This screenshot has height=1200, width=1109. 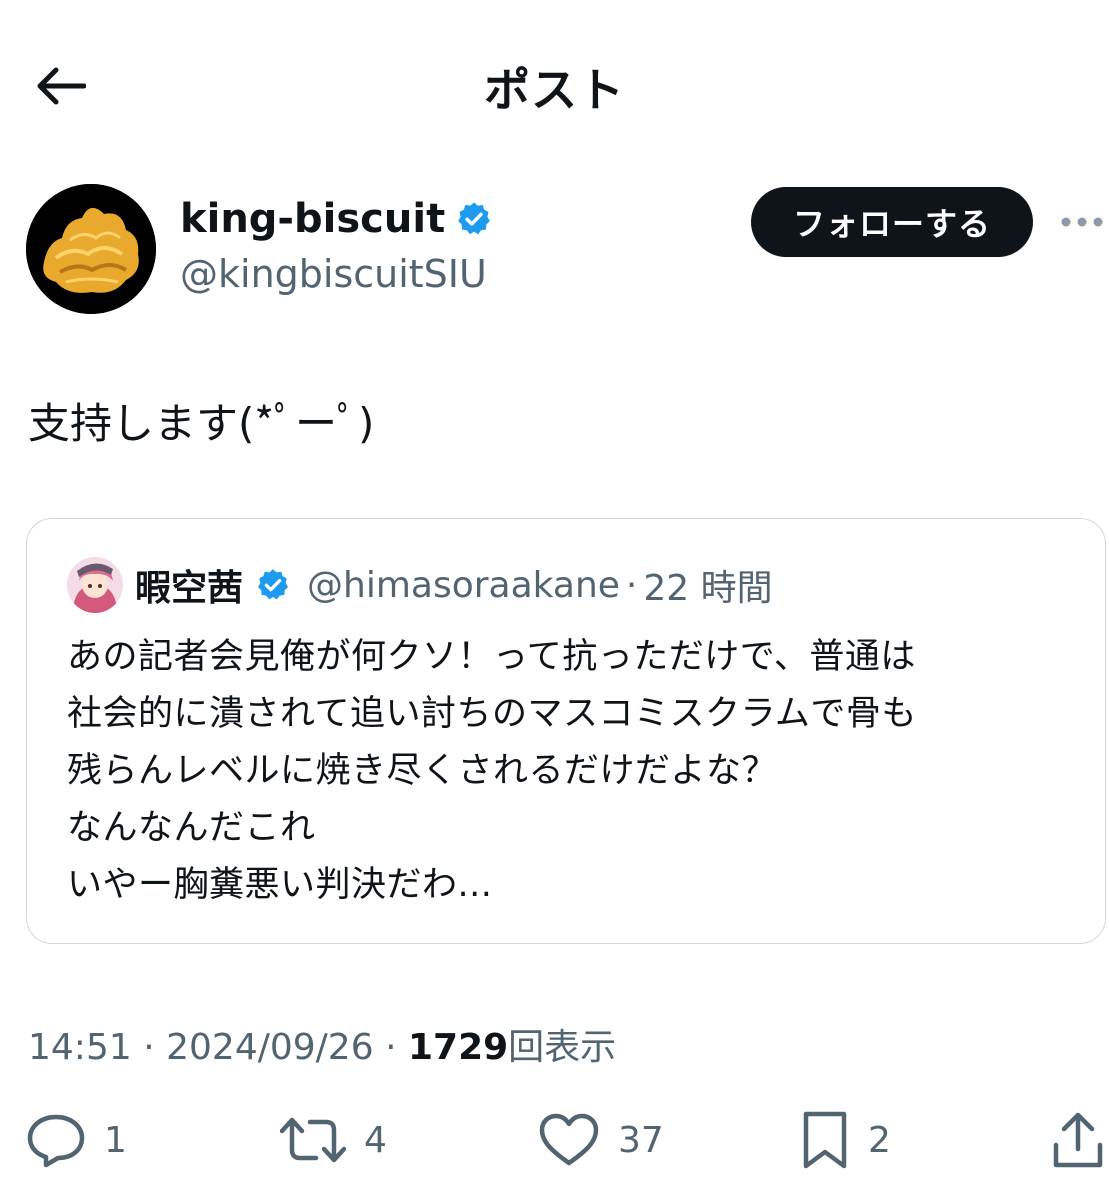 What do you see at coordinates (569, 1139) in the screenshot?
I see `heart-icon` at bounding box center [569, 1139].